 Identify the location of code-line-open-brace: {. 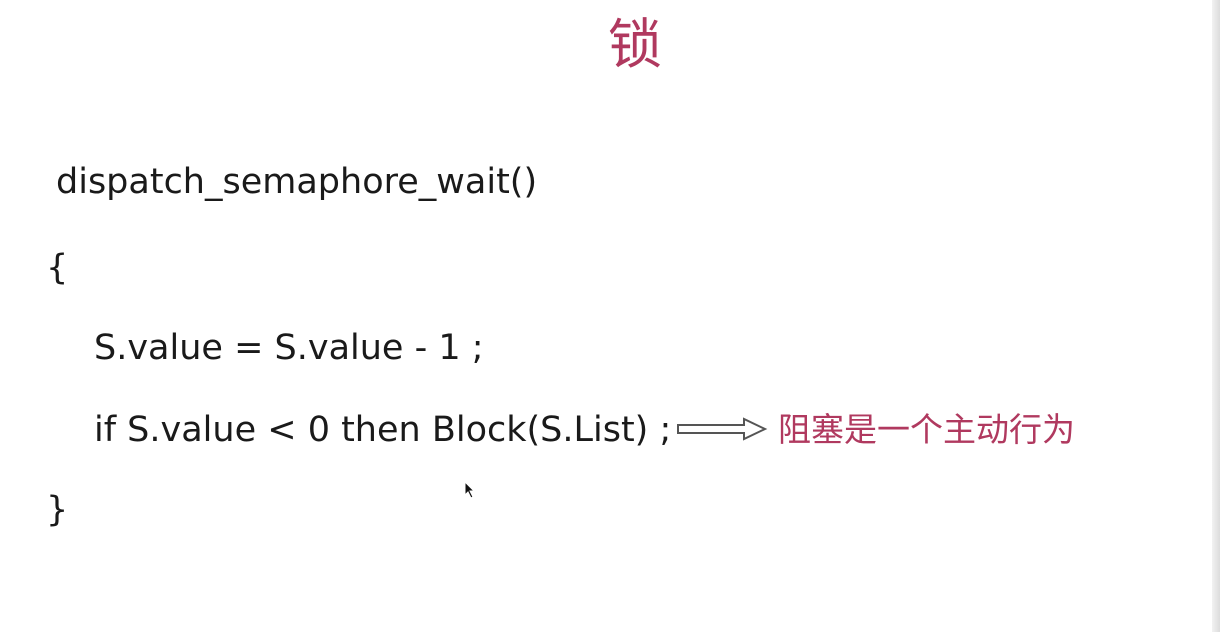
(57, 268).